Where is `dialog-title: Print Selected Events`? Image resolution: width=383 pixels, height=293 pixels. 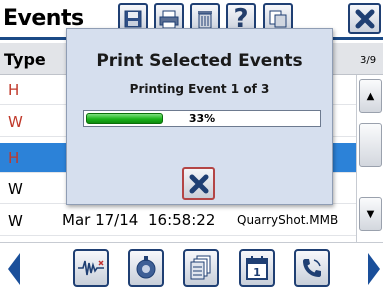 dialog-title: Print Selected Events is located at coordinates (199, 61).